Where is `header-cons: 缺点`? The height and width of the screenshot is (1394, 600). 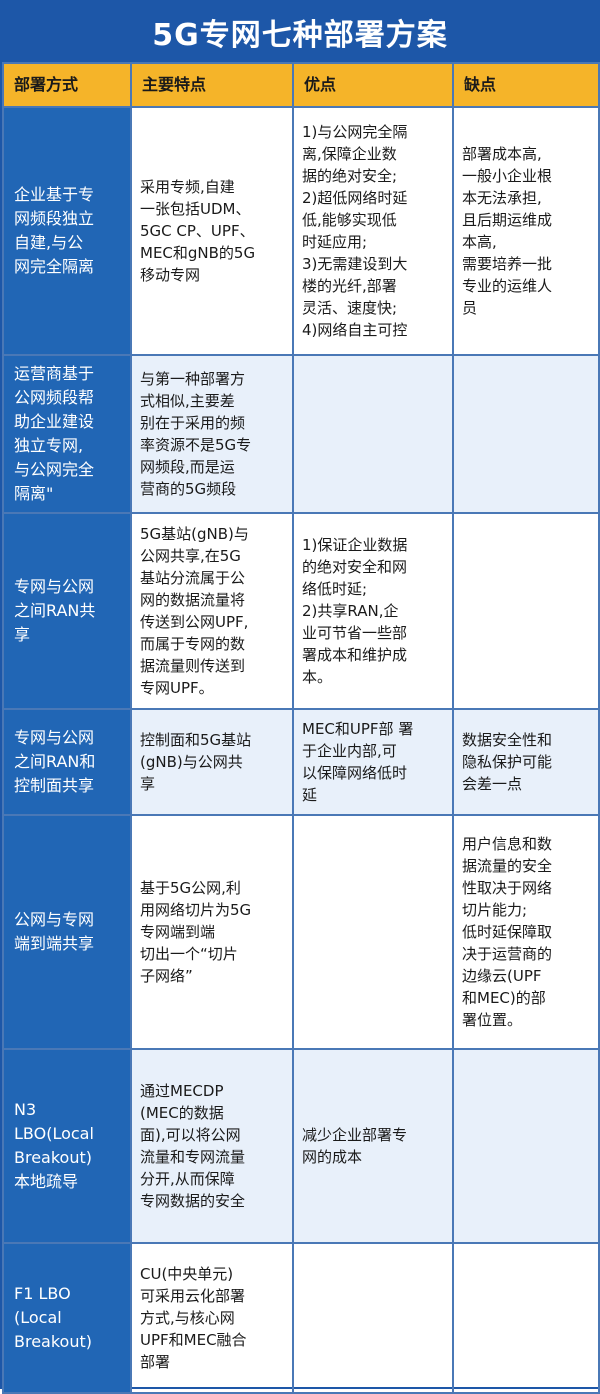
header-cons: 缺点 is located at coordinates (526, 85).